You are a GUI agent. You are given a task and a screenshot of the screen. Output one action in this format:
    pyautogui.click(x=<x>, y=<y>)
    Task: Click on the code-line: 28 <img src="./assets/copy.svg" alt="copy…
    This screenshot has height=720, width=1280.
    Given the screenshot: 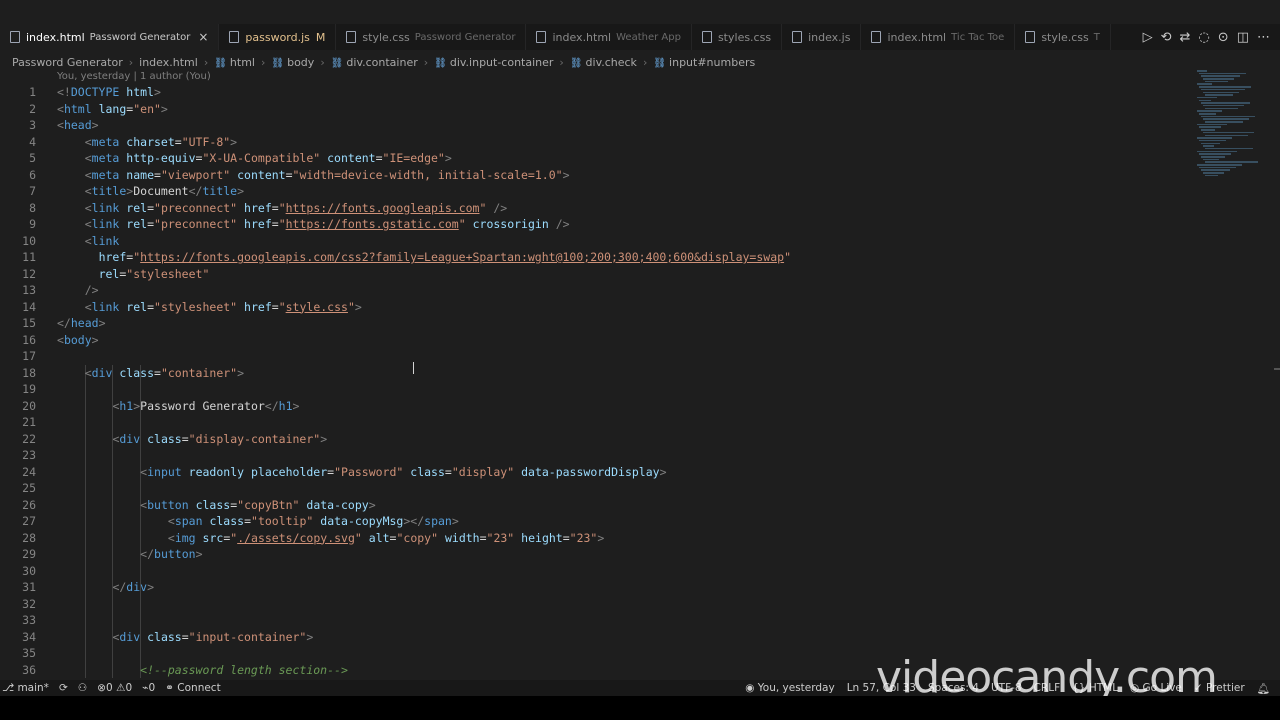 What is the action you would take?
    pyautogui.click(x=597, y=538)
    